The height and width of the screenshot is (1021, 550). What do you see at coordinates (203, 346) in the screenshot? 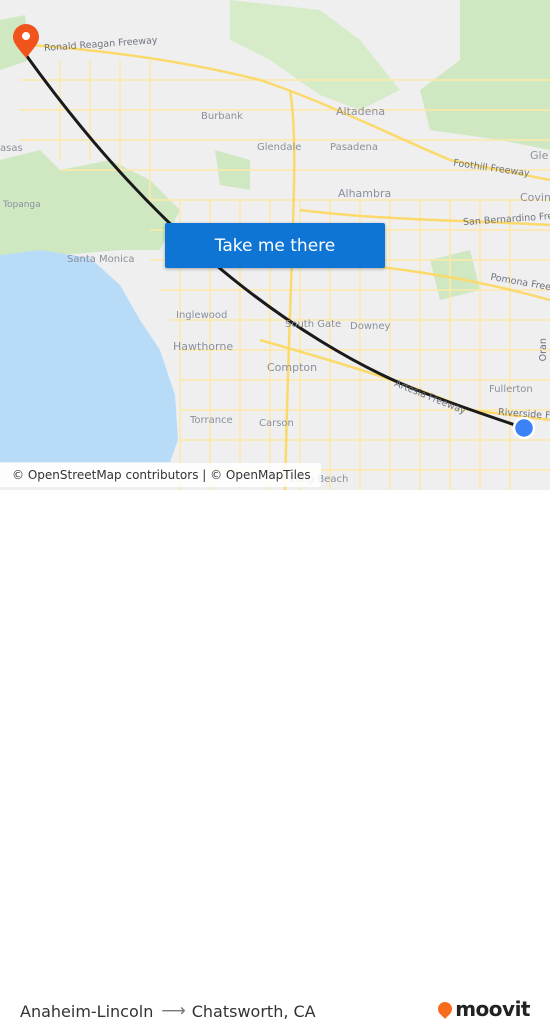
I see `city-label: Hawthorne` at bounding box center [203, 346].